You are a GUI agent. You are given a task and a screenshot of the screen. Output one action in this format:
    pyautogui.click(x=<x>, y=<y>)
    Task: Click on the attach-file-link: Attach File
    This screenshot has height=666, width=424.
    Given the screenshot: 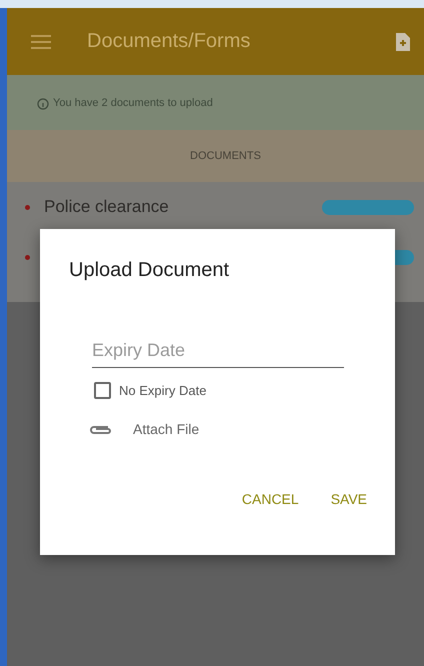 What is the action you would take?
    pyautogui.click(x=166, y=429)
    